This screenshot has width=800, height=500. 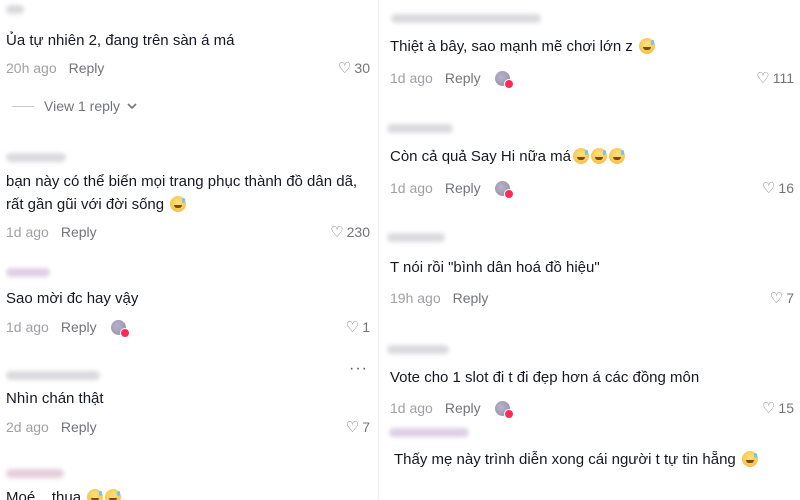 I want to click on comment-text: Thiệt à bây, sao mạnh mẽ chơi lớn z, so click(x=523, y=46).